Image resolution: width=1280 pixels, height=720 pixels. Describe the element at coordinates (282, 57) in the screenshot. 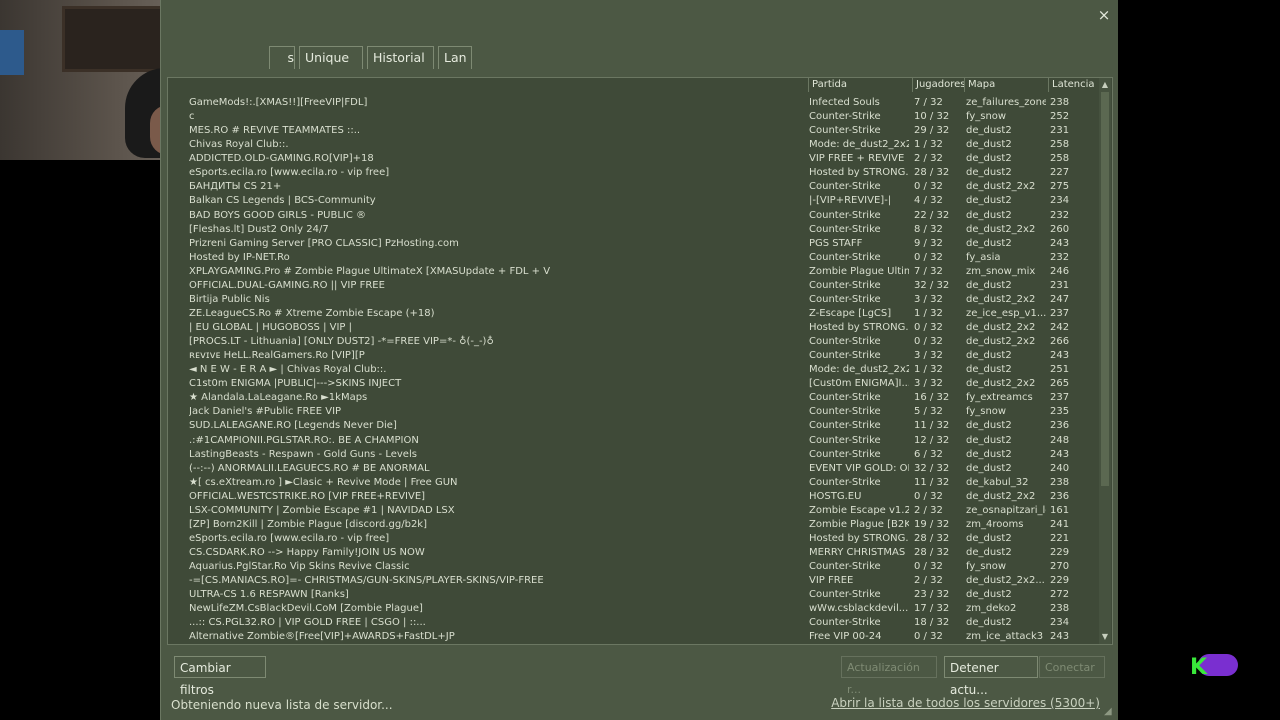

I see `tab-favorites: s` at that location.